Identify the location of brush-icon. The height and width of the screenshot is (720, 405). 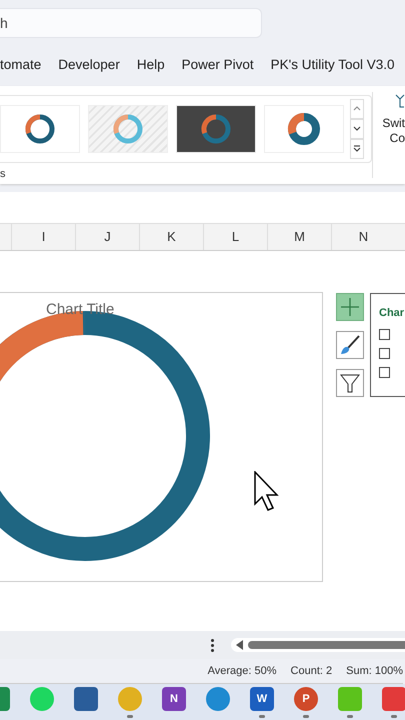
(350, 345).